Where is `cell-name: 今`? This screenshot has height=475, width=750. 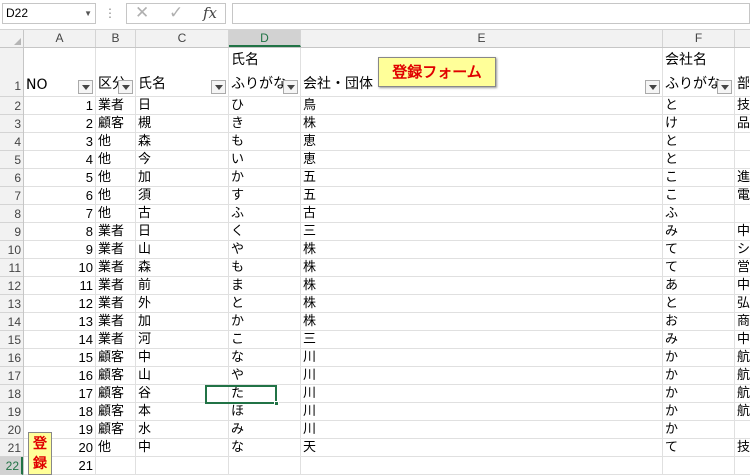
cell-name: 今 is located at coordinates (182, 160).